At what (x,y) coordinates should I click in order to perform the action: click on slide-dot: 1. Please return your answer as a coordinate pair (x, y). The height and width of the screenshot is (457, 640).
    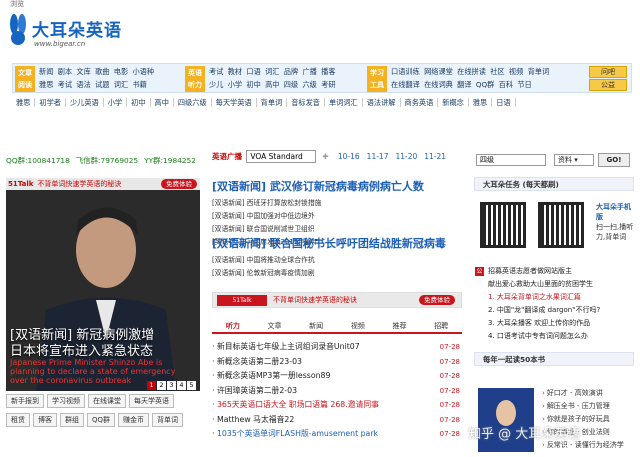
    Looking at the image, I should click on (151, 385).